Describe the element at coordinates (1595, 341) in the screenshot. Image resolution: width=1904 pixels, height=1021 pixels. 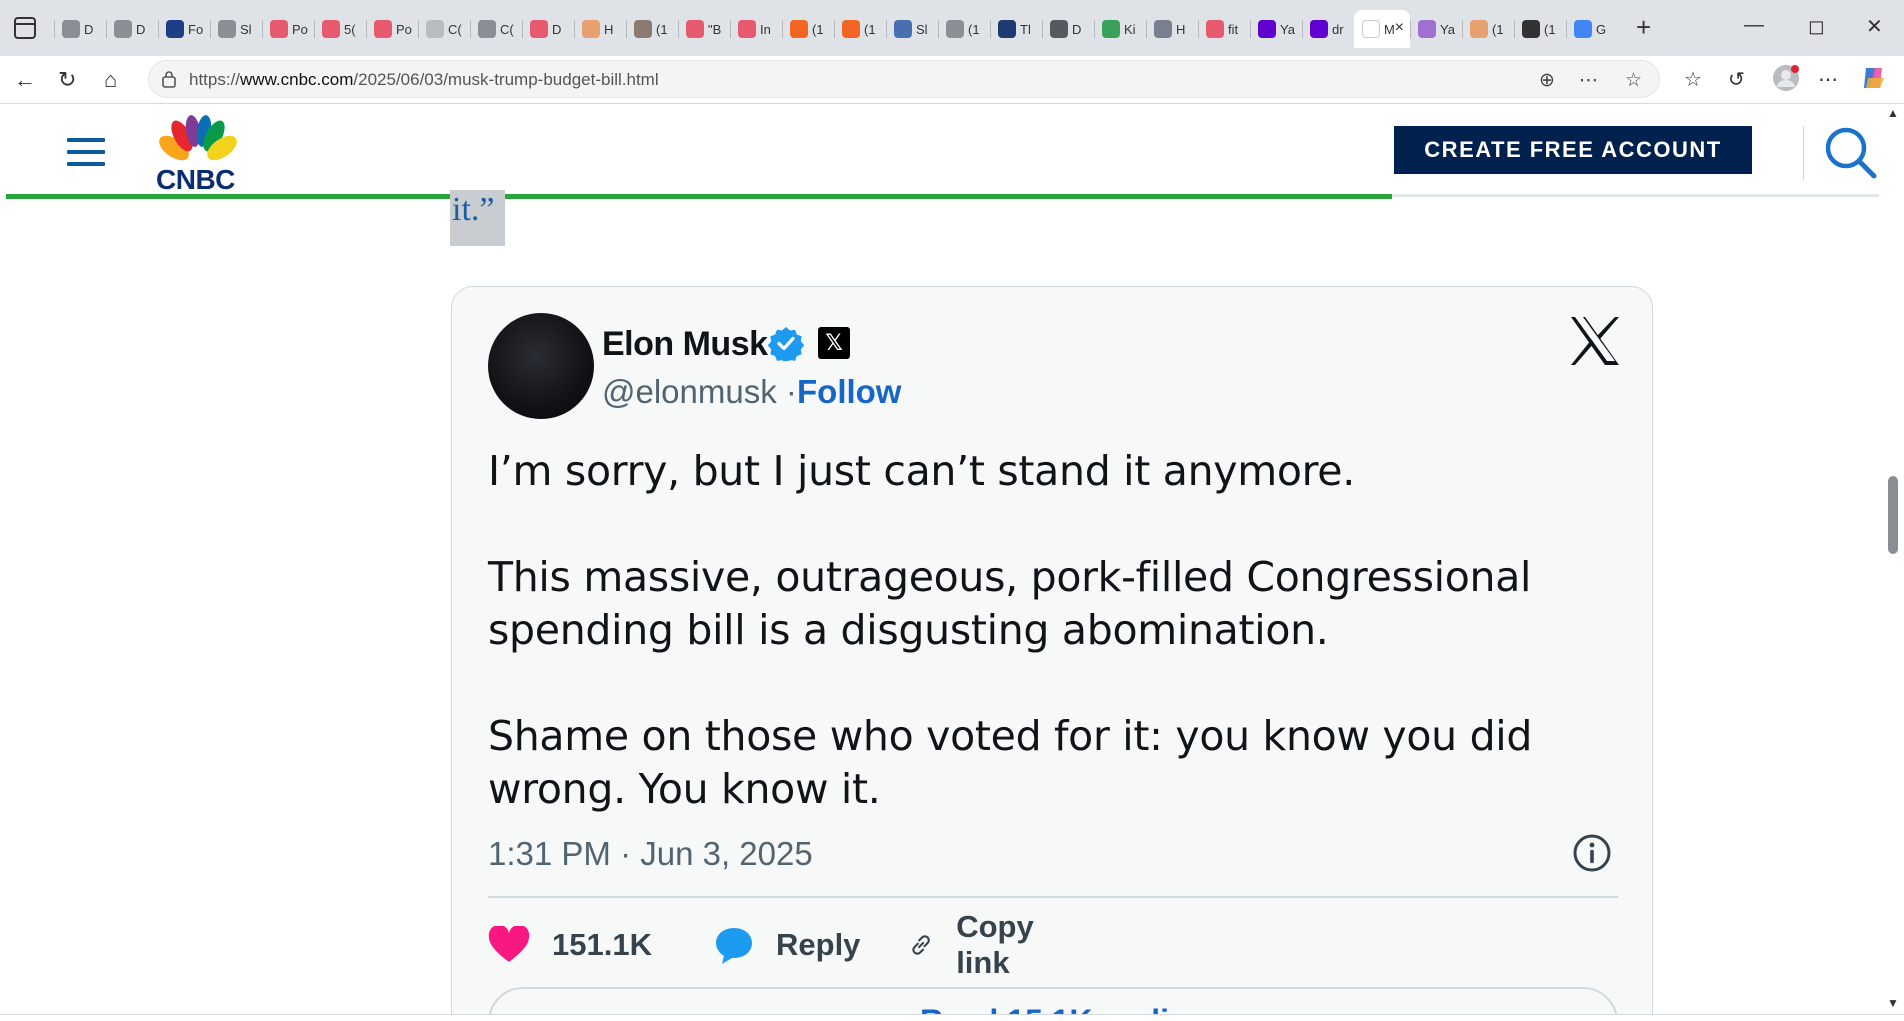
I see `x-logo-icon` at that location.